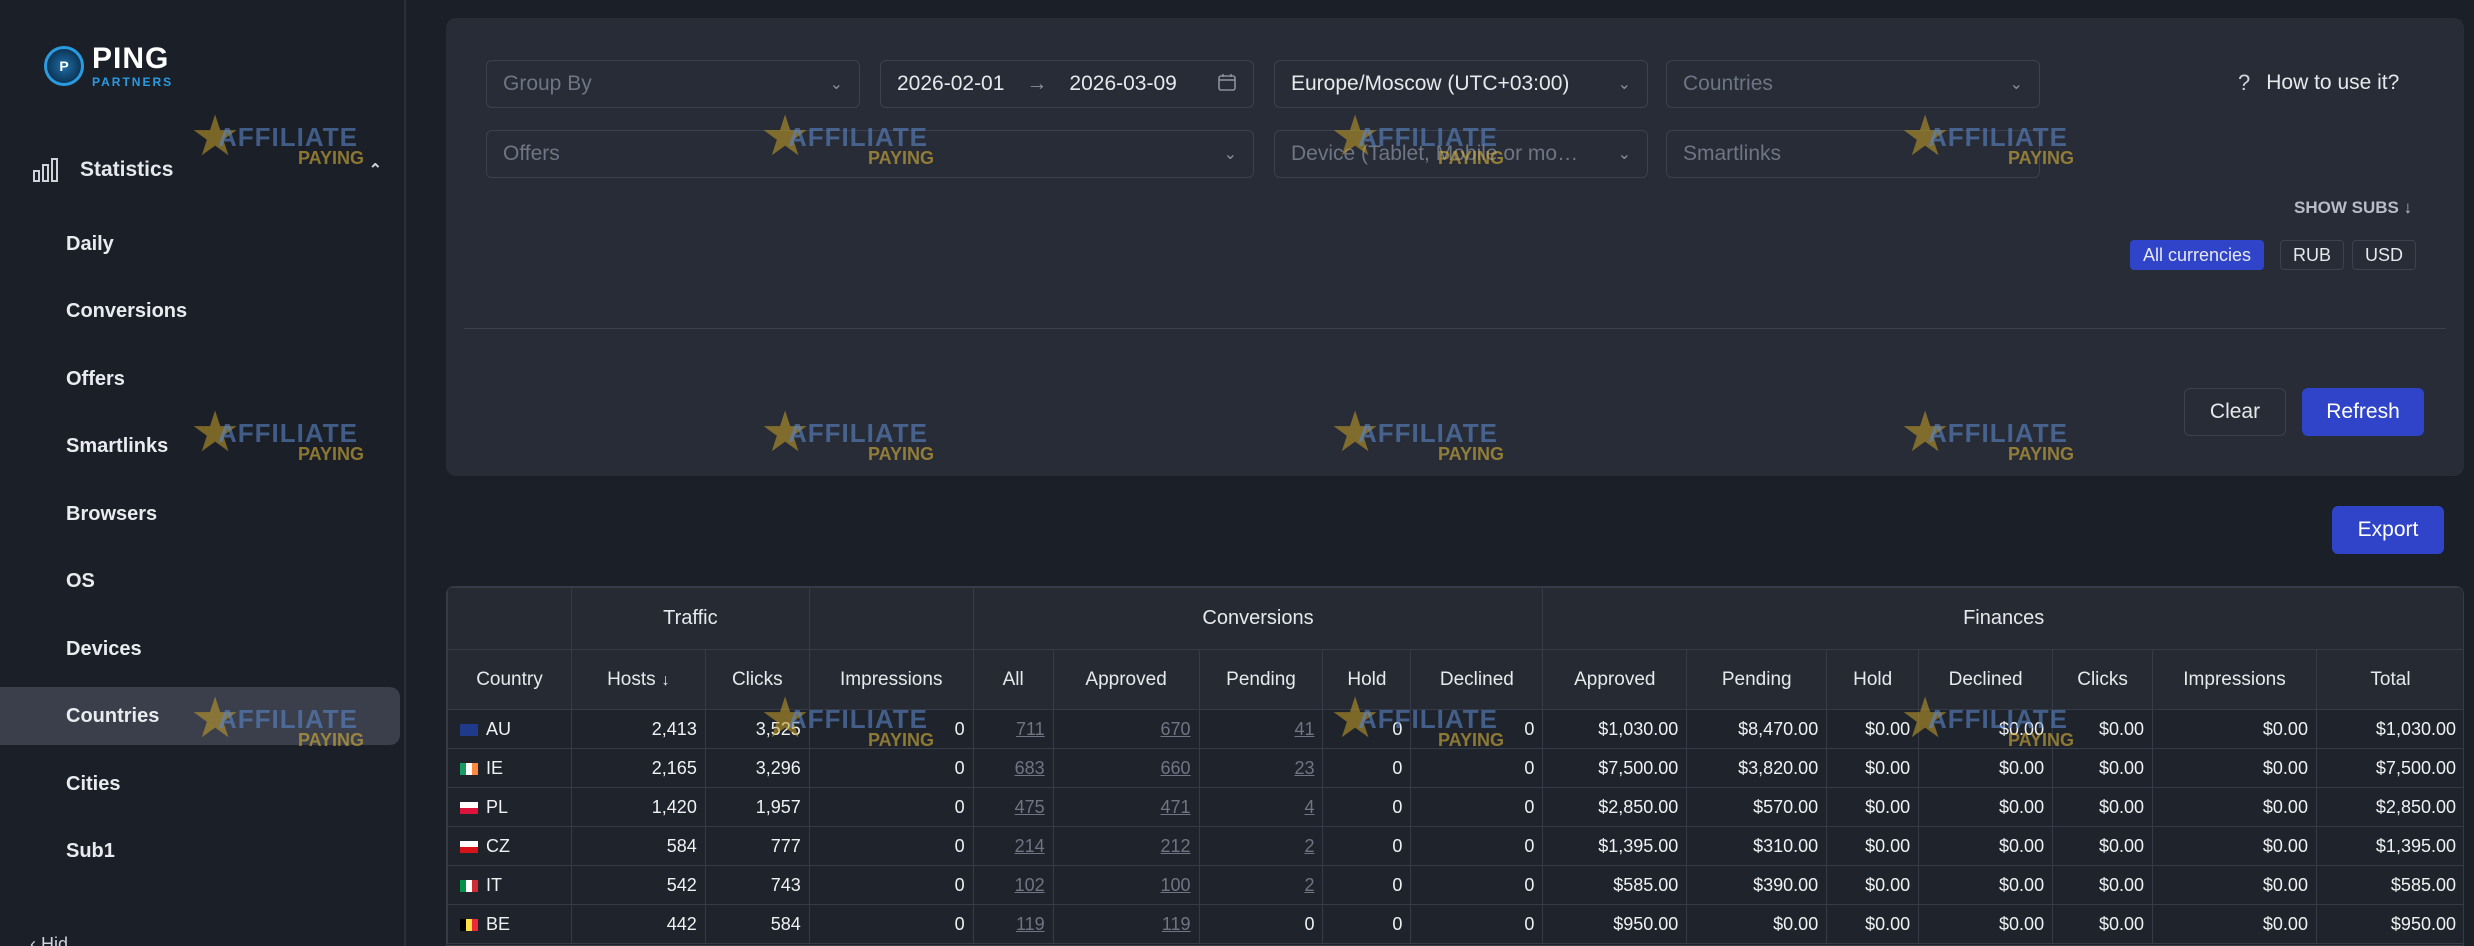  I want to click on offers-select: Offers ⌄, so click(870, 154).